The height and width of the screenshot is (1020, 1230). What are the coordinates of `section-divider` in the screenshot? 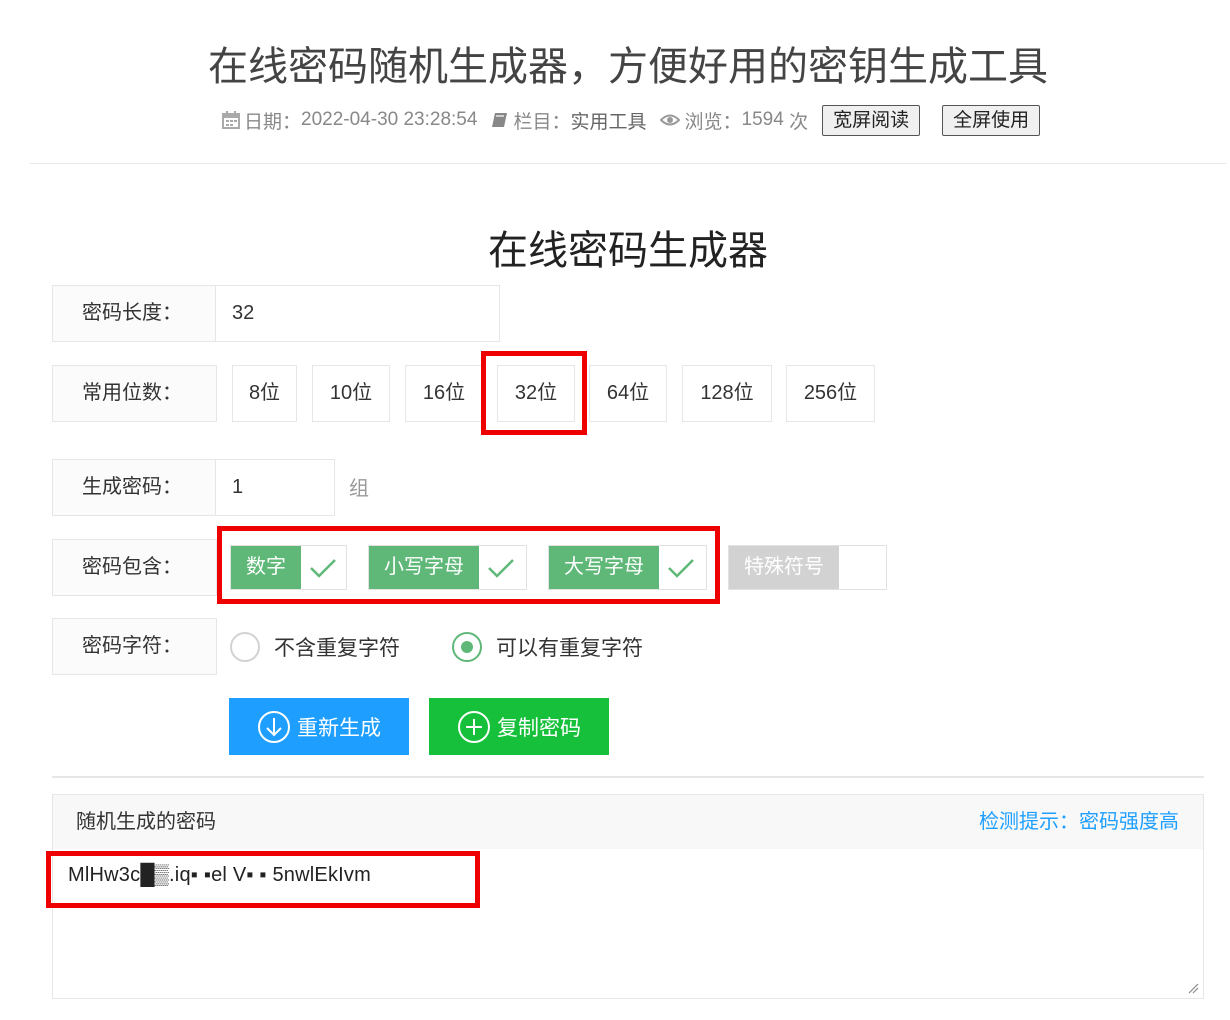 It's located at (628, 777).